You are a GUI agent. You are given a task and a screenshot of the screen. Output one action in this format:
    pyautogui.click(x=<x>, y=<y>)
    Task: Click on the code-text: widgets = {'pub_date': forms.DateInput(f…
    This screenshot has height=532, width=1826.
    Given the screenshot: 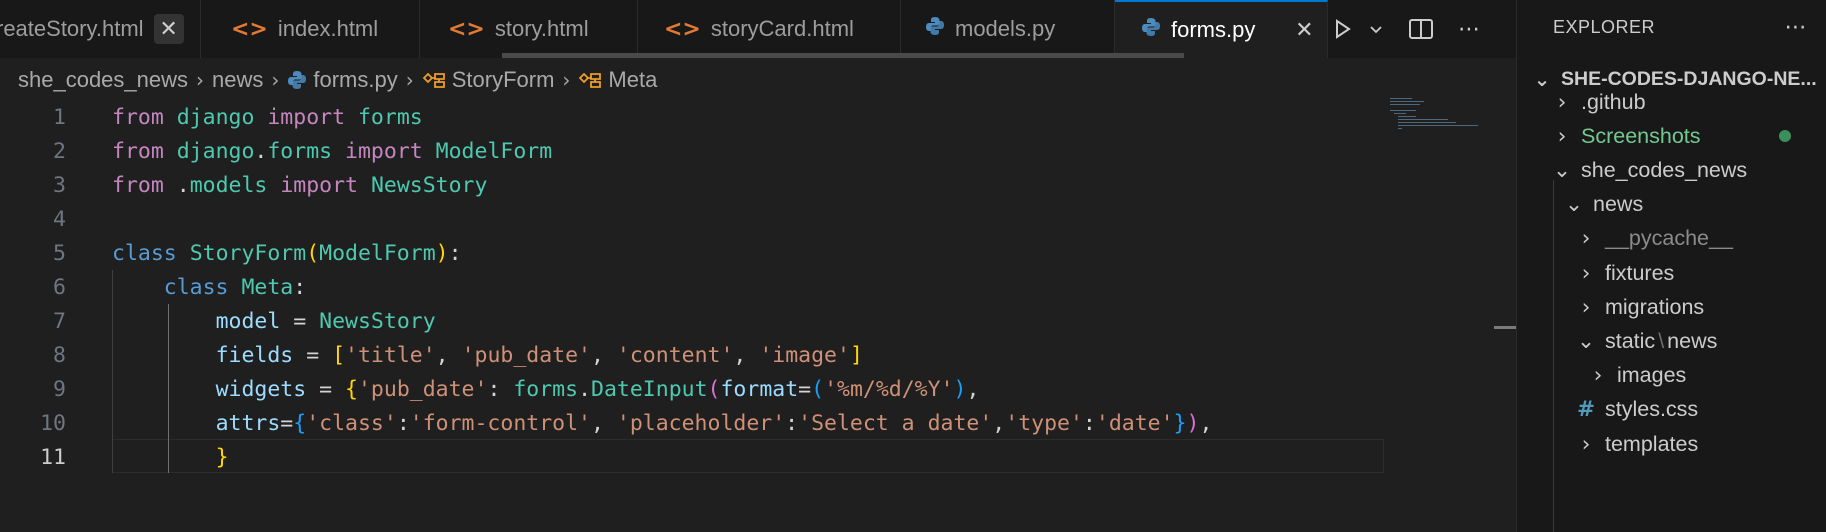 What is the action you would take?
    pyautogui.click(x=597, y=389)
    